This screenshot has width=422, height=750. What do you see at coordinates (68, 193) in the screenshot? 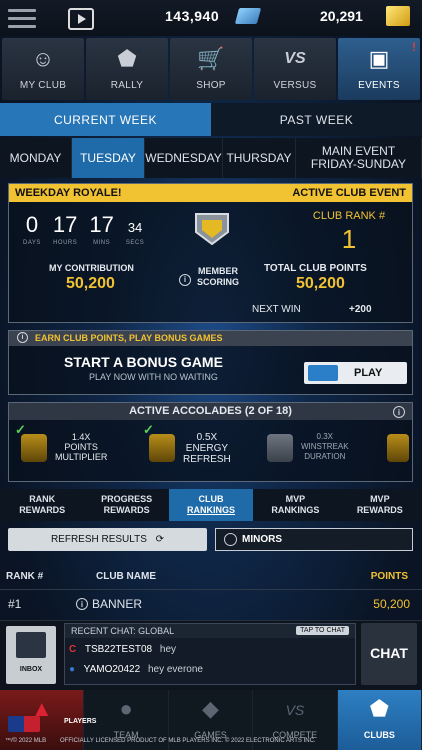
I see `event-name: WEEKDAY ROYALE!` at bounding box center [68, 193].